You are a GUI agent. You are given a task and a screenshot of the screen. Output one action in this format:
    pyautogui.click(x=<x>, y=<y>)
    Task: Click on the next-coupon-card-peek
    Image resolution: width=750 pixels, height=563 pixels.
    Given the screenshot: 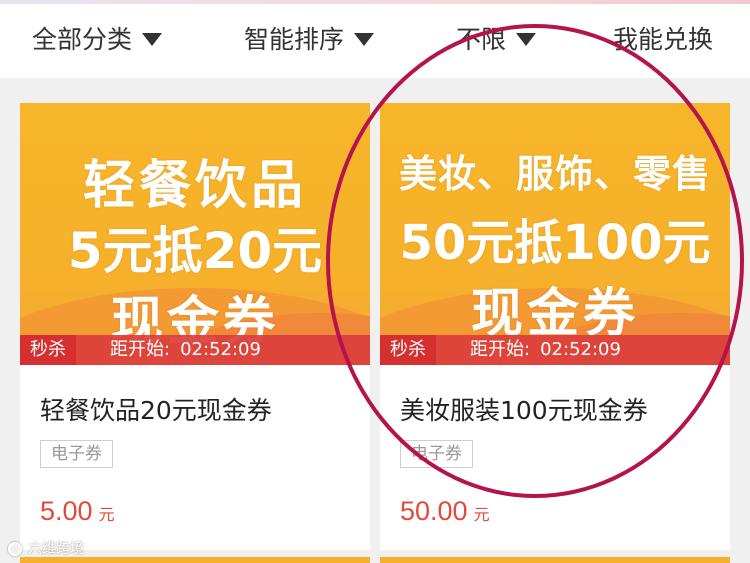 What is the action you would take?
    pyautogui.click(x=555, y=560)
    